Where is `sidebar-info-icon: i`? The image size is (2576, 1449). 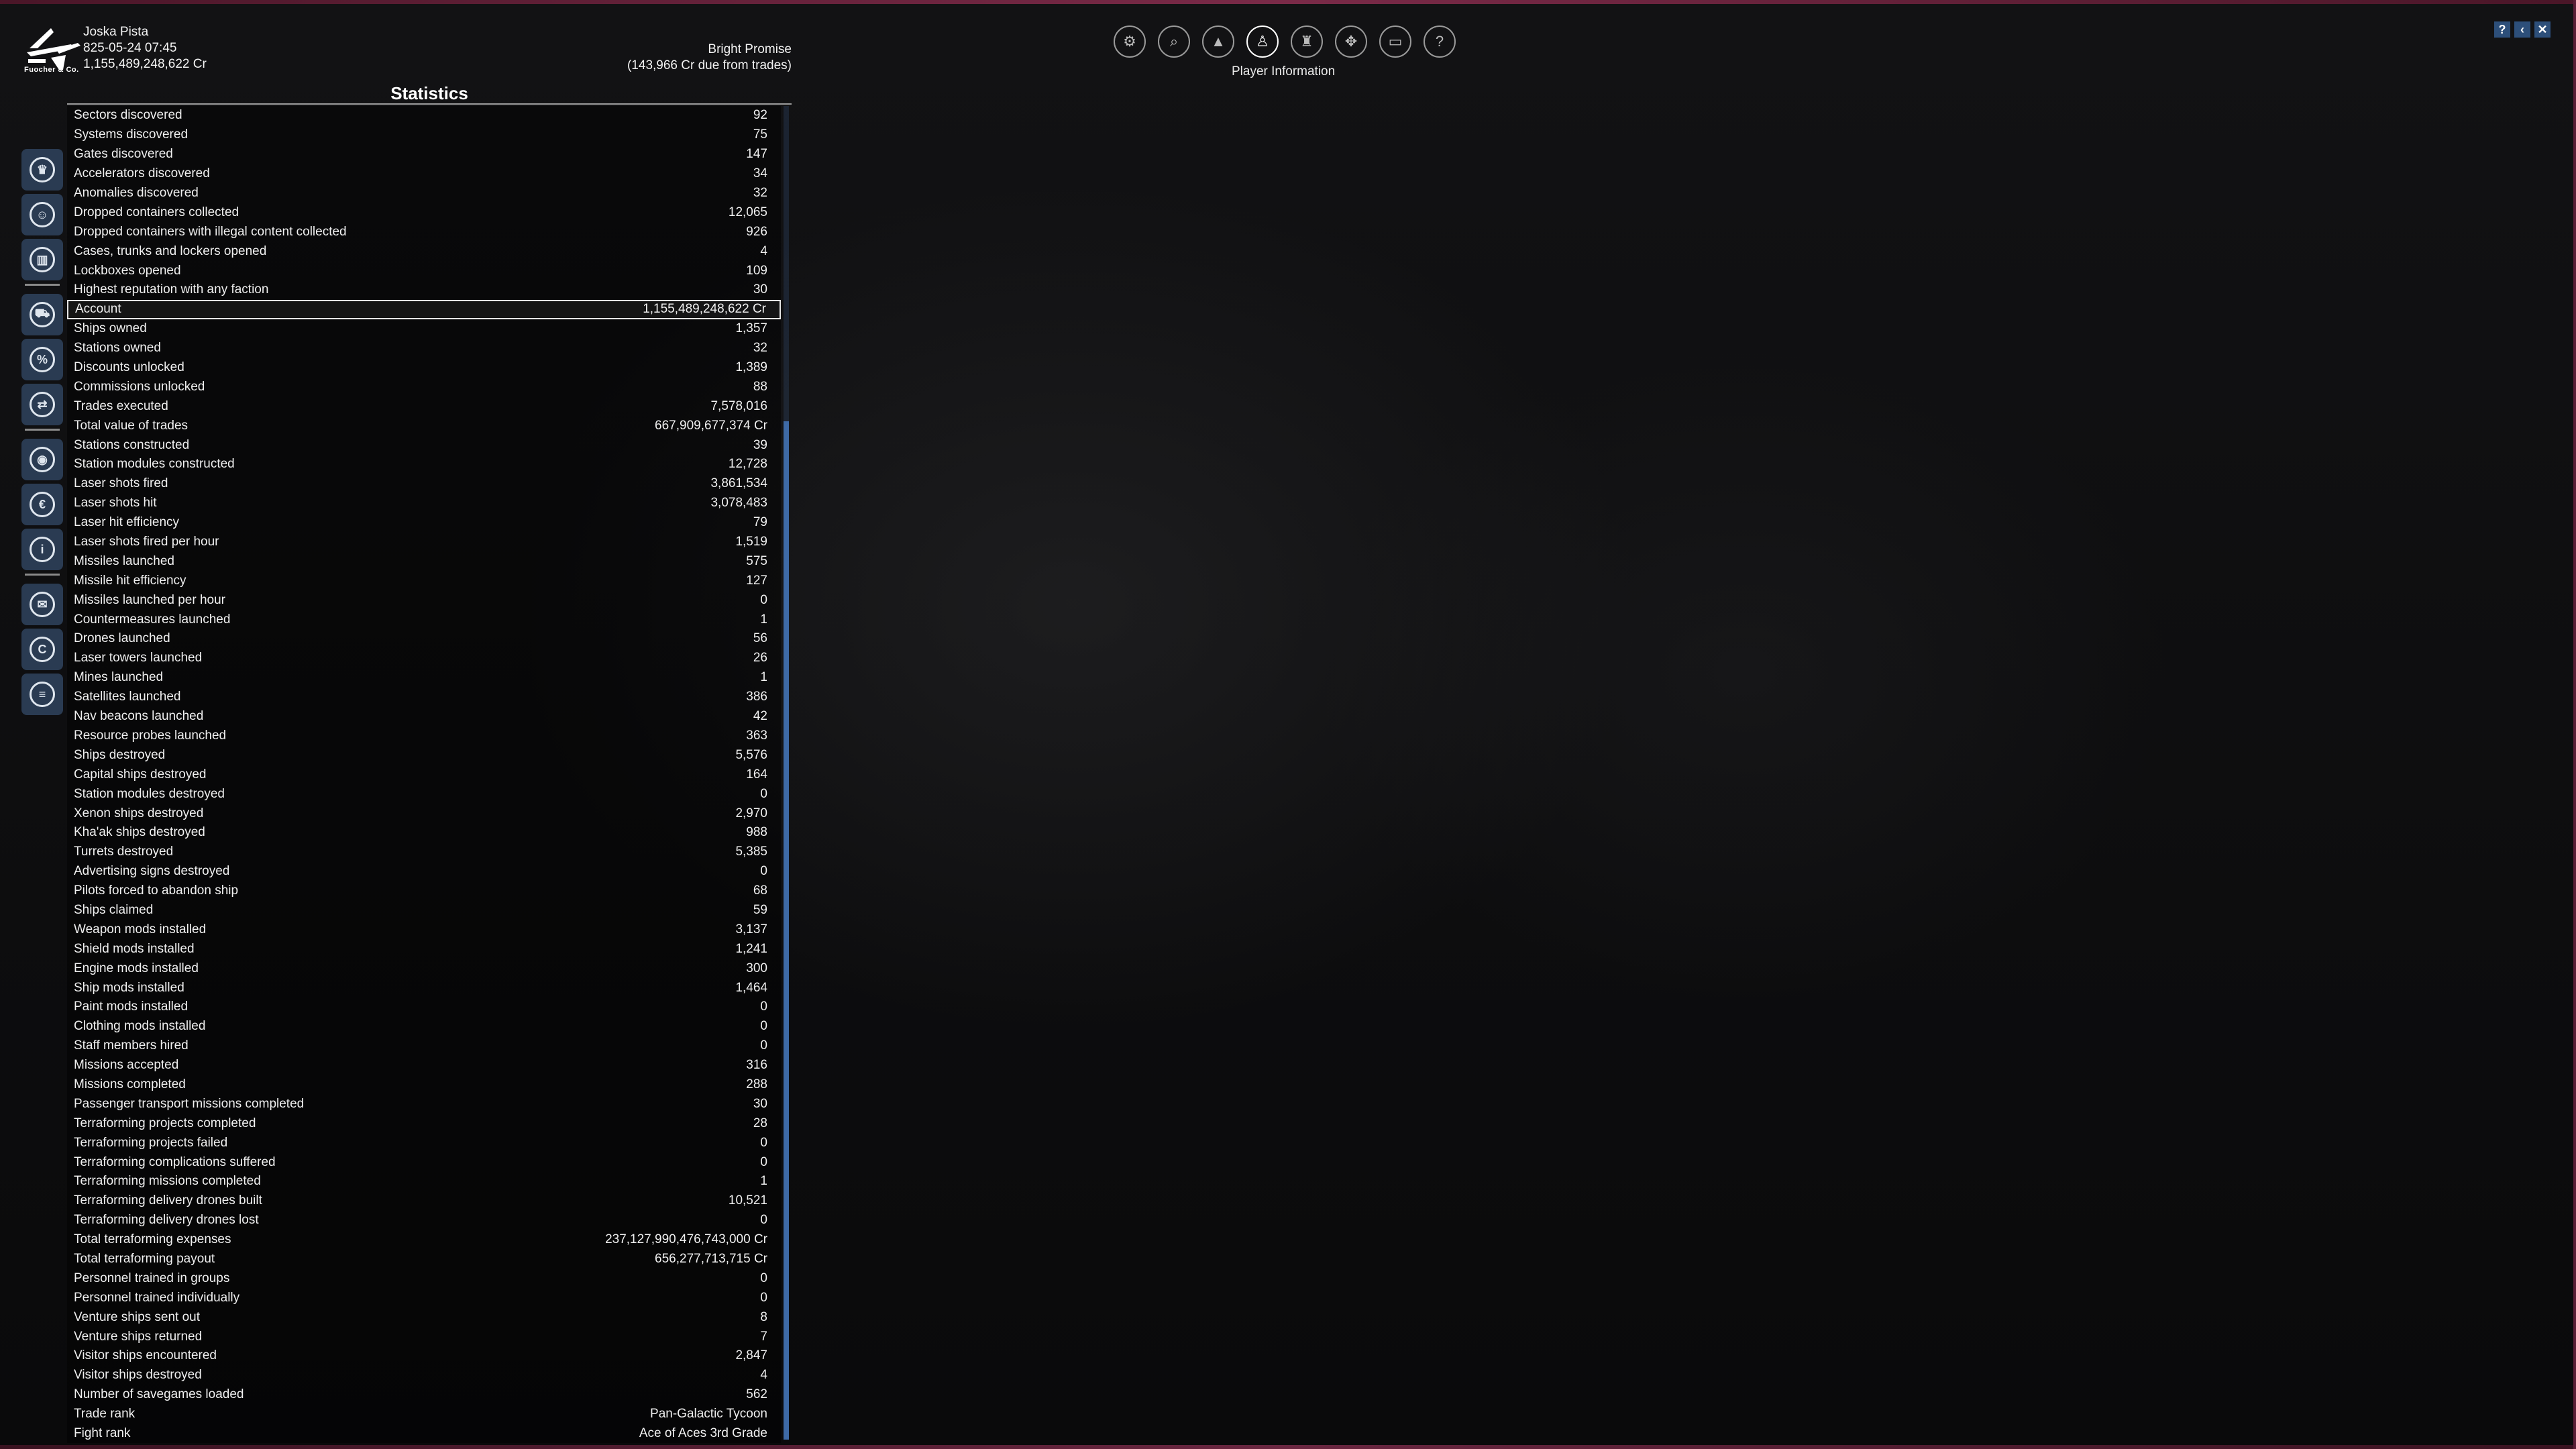
sidebar-info-icon: i is located at coordinates (42, 549).